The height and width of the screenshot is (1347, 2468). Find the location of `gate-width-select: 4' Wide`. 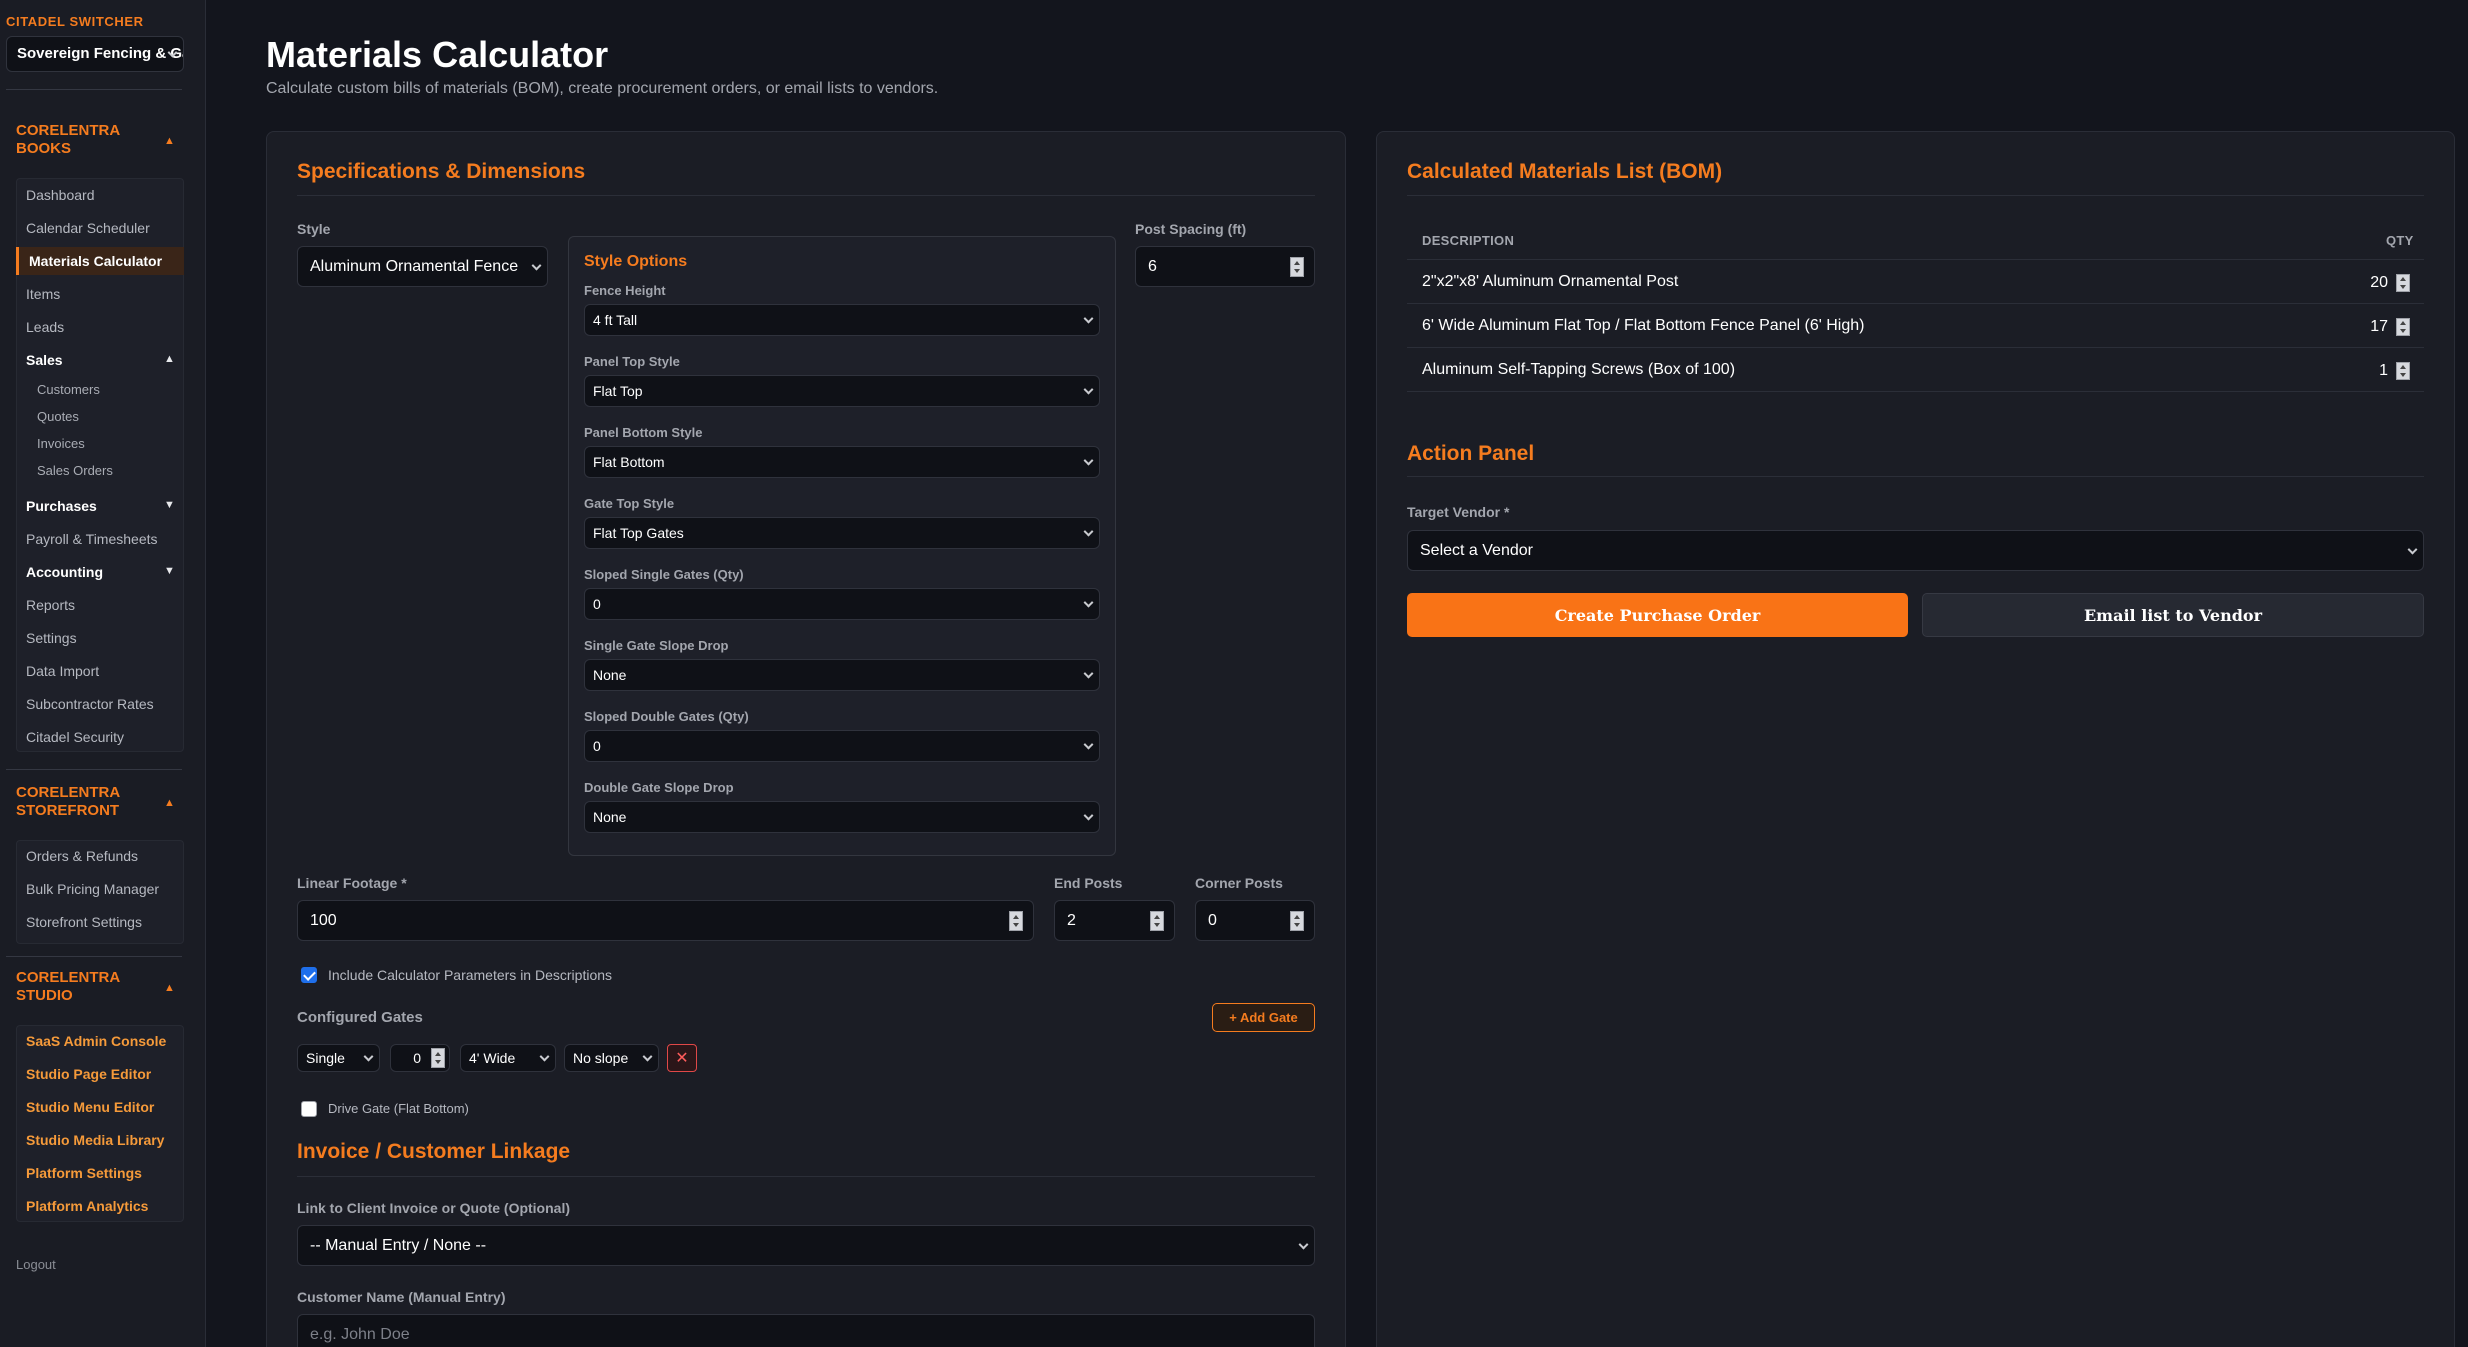

gate-width-select: 4' Wide is located at coordinates (508, 1058).